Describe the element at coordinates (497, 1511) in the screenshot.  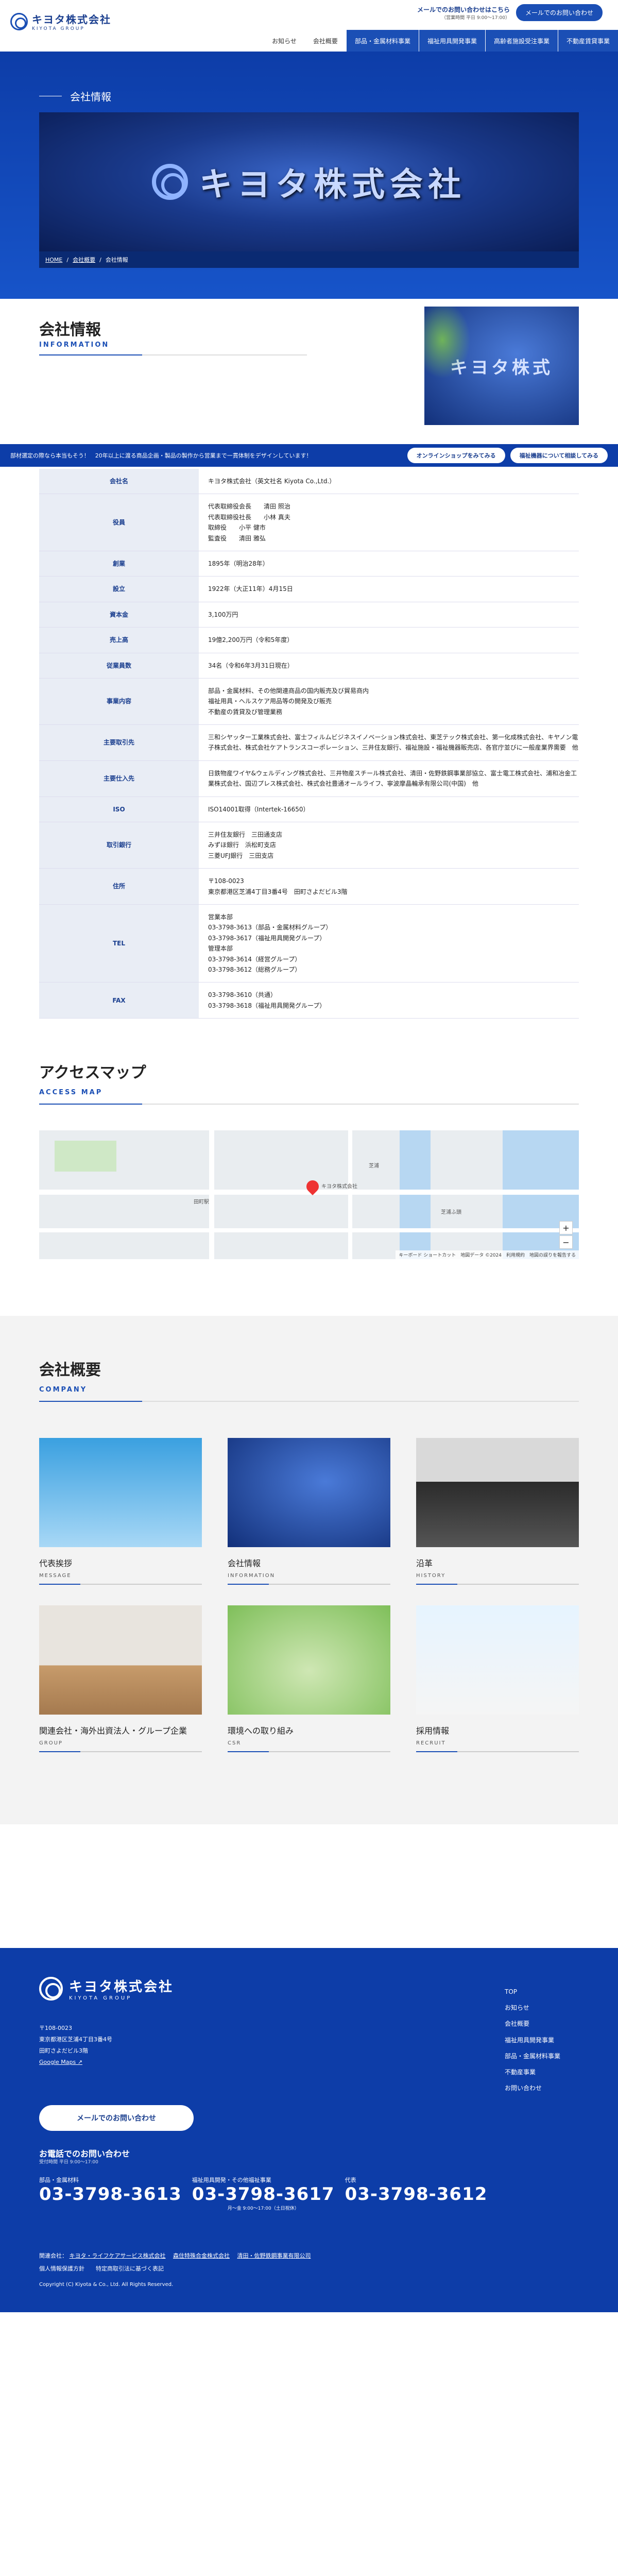
I see `card-history: 沿革 HISTORY` at that location.